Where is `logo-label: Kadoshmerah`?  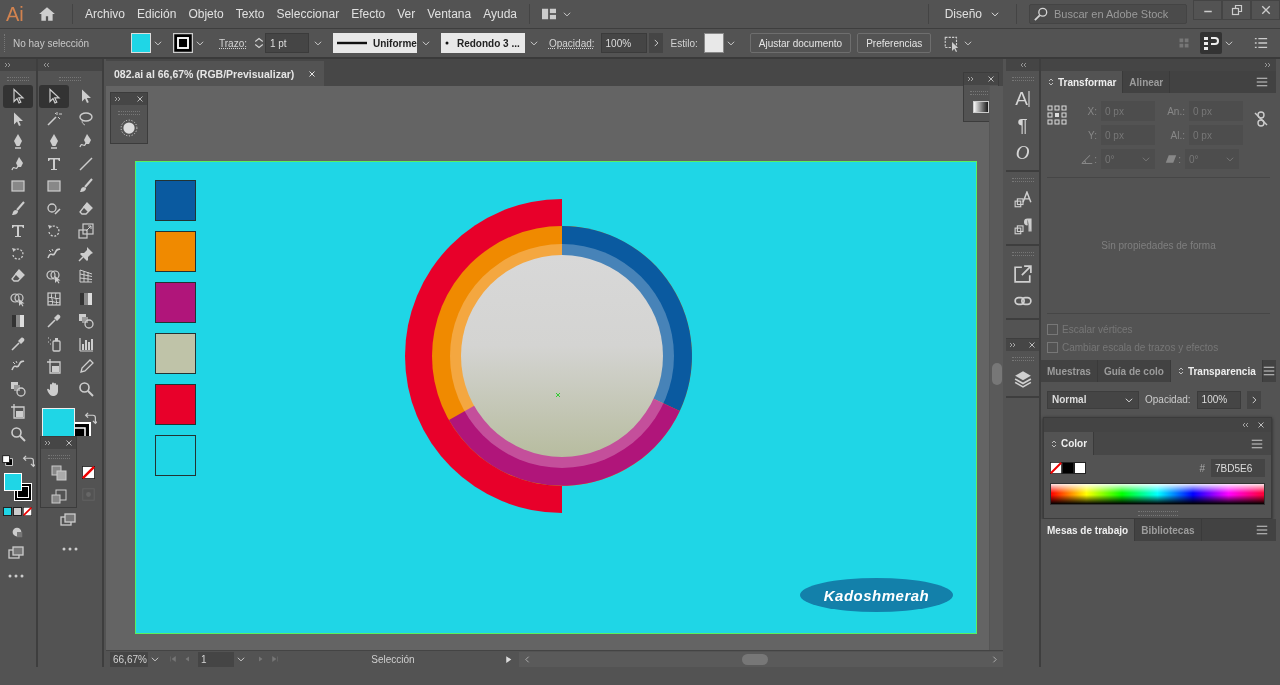
logo-label: Kadoshmerah is located at coordinates (876, 595).